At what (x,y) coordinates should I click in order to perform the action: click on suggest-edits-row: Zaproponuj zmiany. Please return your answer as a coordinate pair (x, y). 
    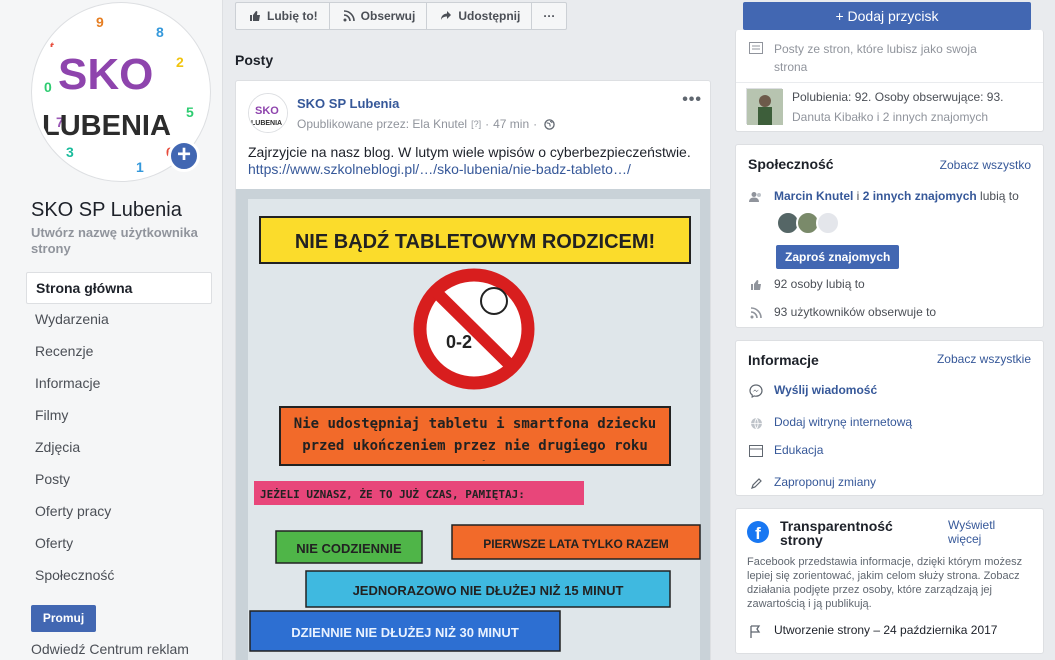
    Looking at the image, I should click on (812, 483).